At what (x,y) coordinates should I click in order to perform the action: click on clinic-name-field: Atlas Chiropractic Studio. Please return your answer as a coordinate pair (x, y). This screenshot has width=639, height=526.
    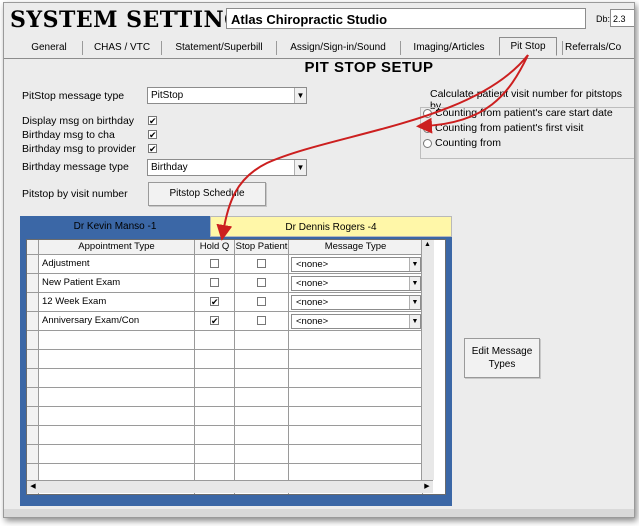
    Looking at the image, I should click on (406, 18).